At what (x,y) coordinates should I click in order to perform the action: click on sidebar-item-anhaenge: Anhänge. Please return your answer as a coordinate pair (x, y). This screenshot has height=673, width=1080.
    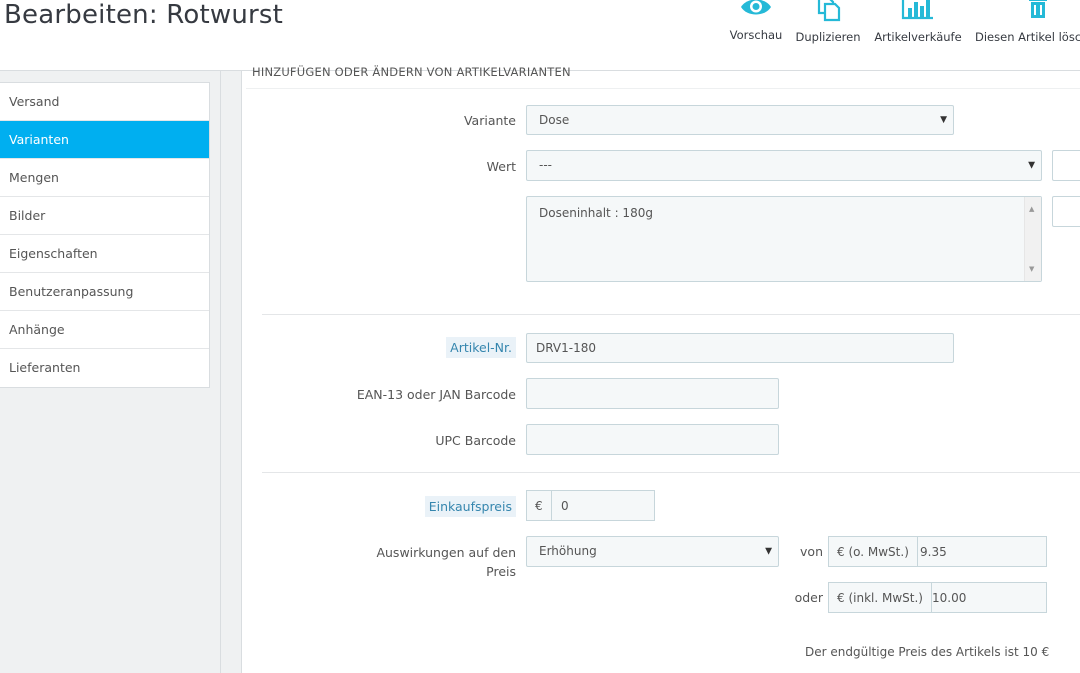
    Looking at the image, I should click on (104, 330).